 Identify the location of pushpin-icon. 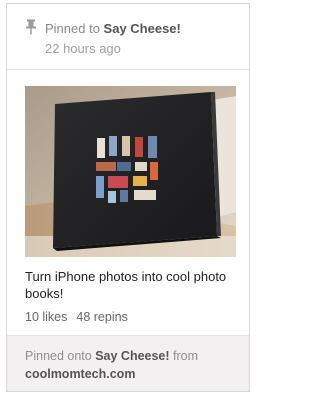
(31, 27).